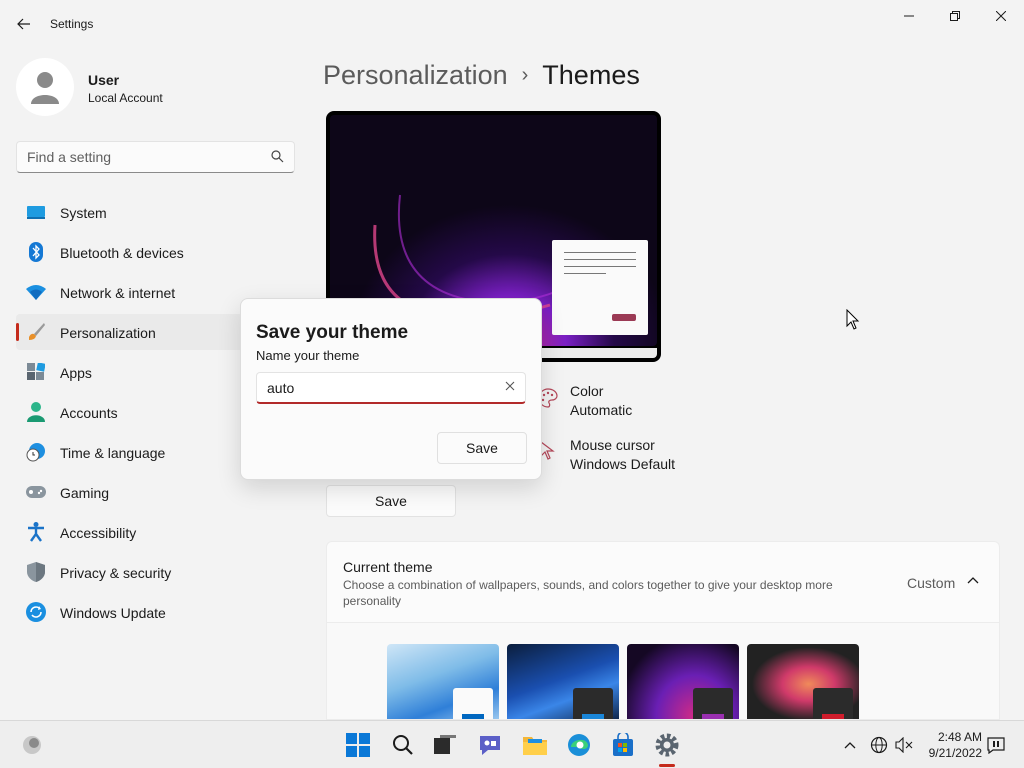 Image resolution: width=1024 pixels, height=768 pixels. I want to click on volume-tray-button, so click(904, 745).